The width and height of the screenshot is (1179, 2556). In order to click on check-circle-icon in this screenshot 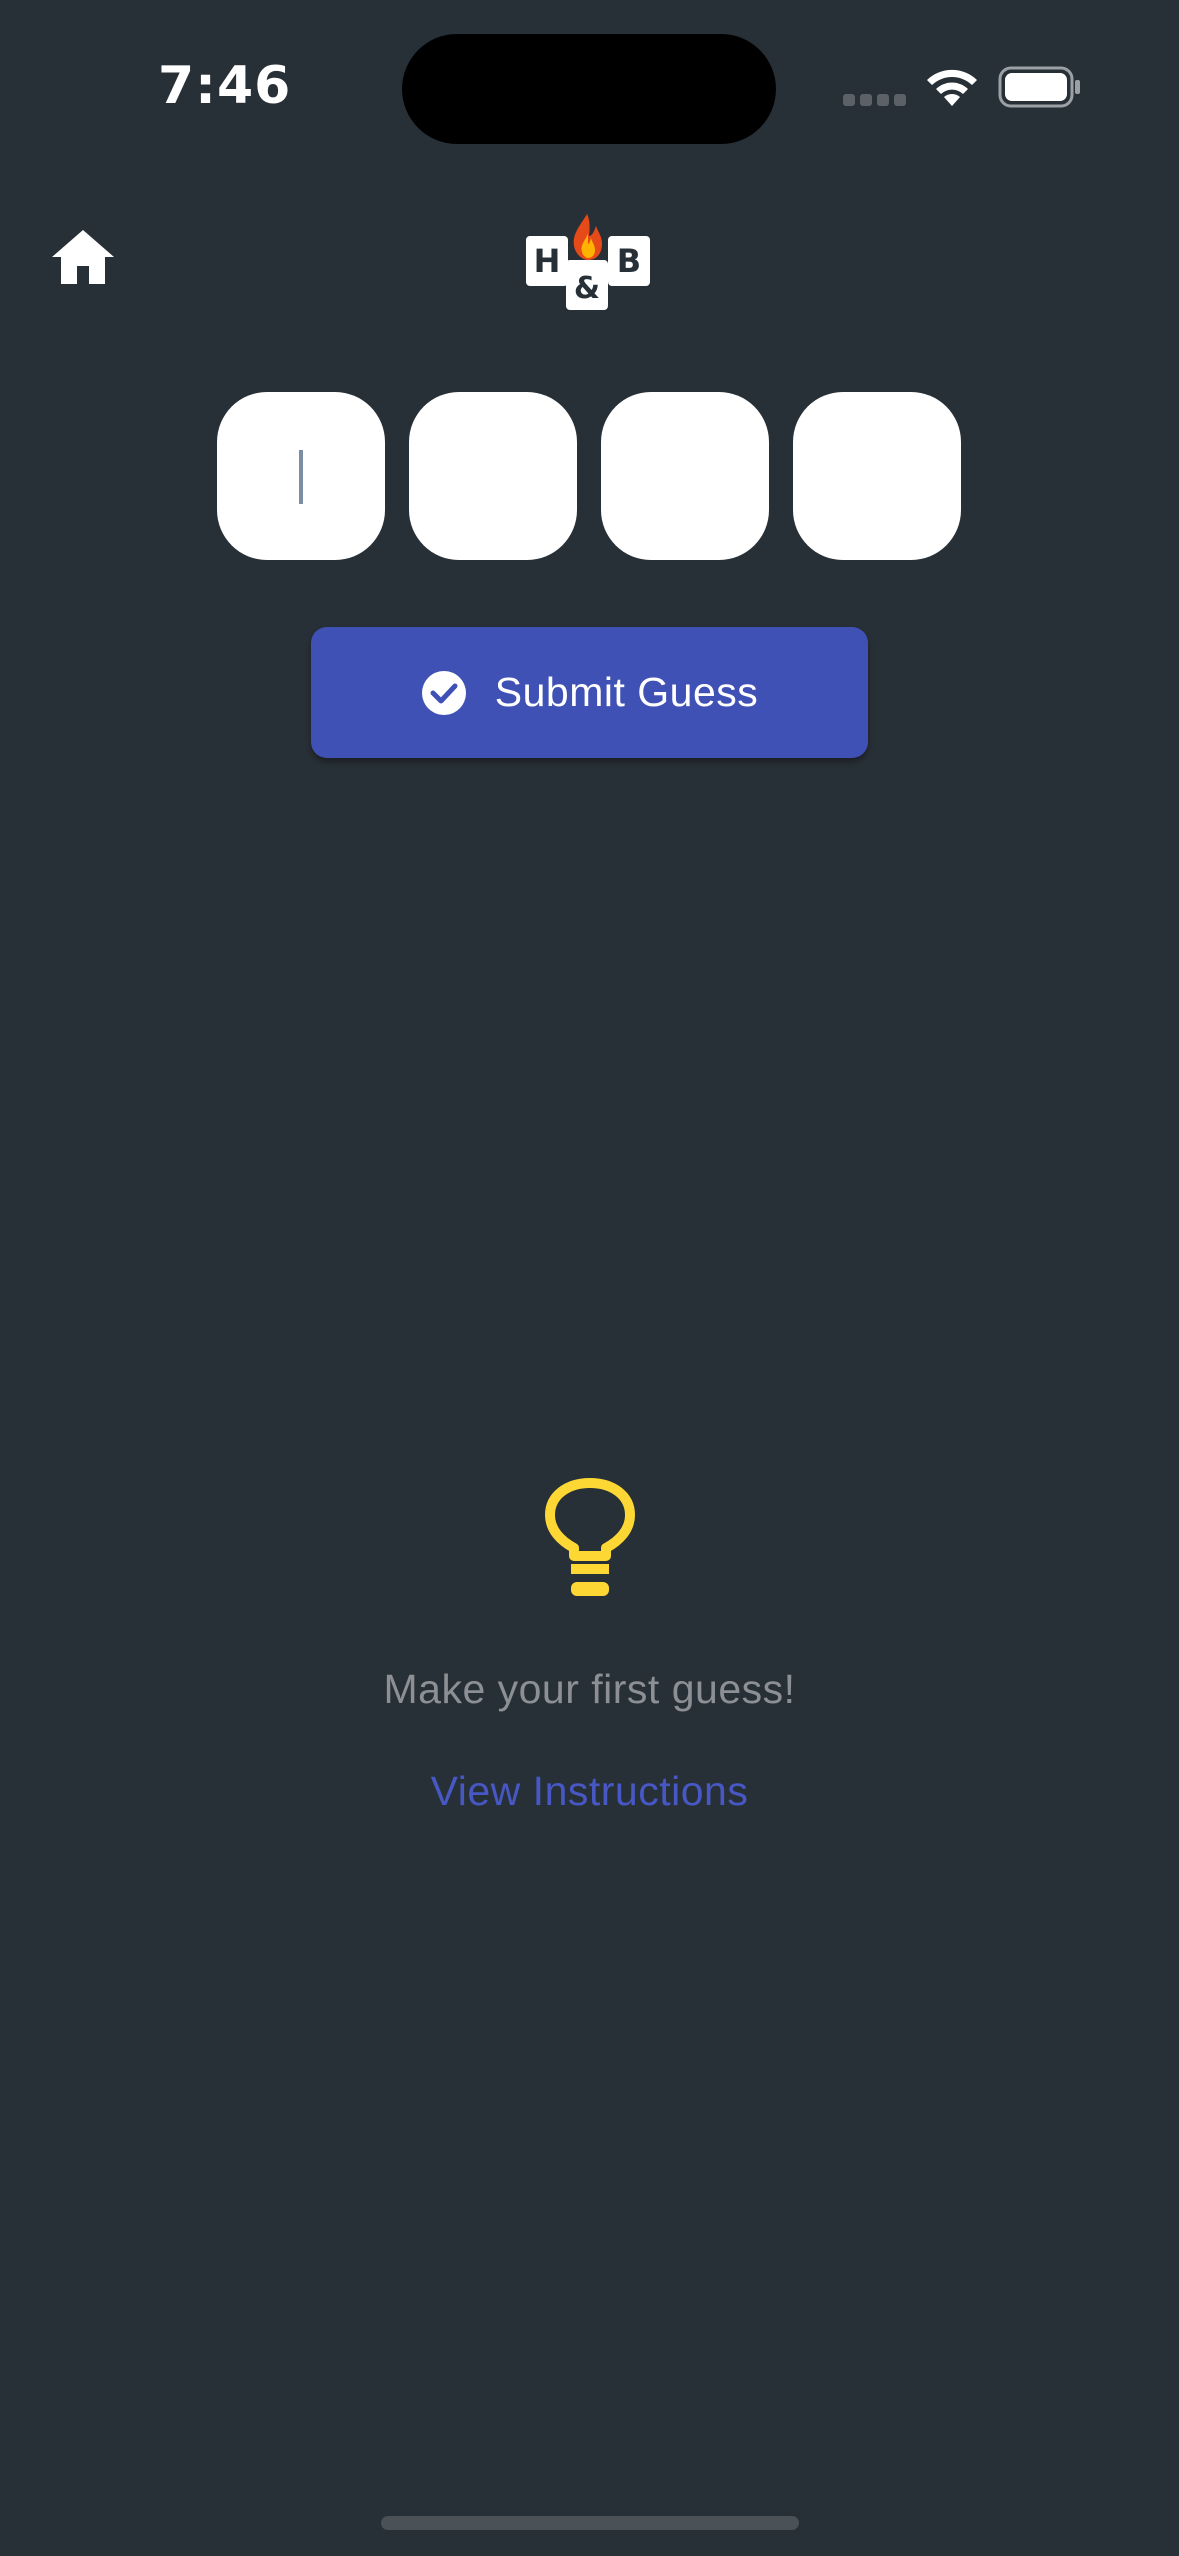, I will do `click(443, 692)`.